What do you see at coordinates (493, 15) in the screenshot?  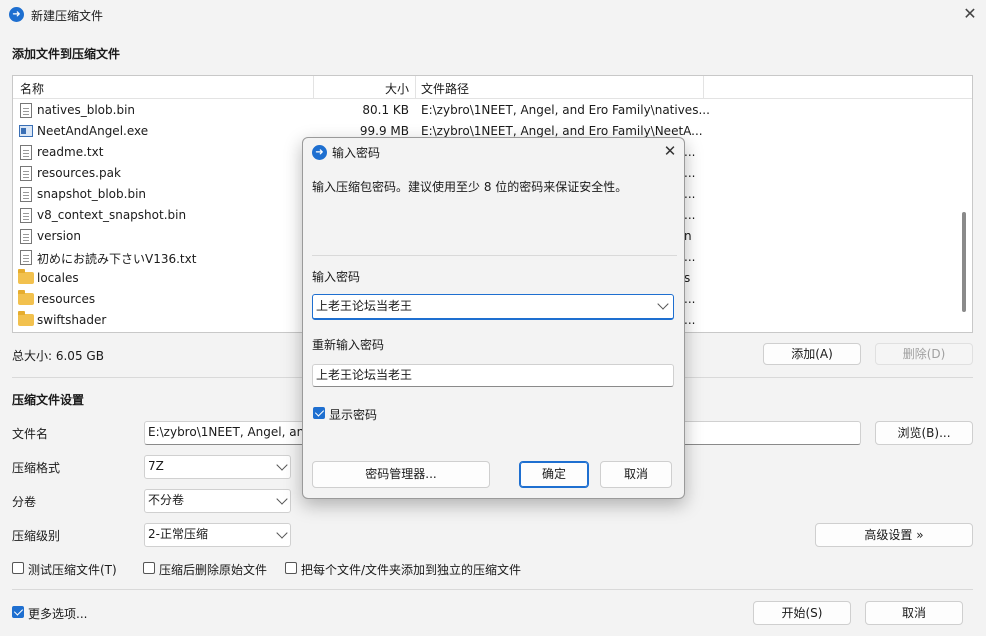 I see `title-bar: ➜ 新建压缩文件 ✕` at bounding box center [493, 15].